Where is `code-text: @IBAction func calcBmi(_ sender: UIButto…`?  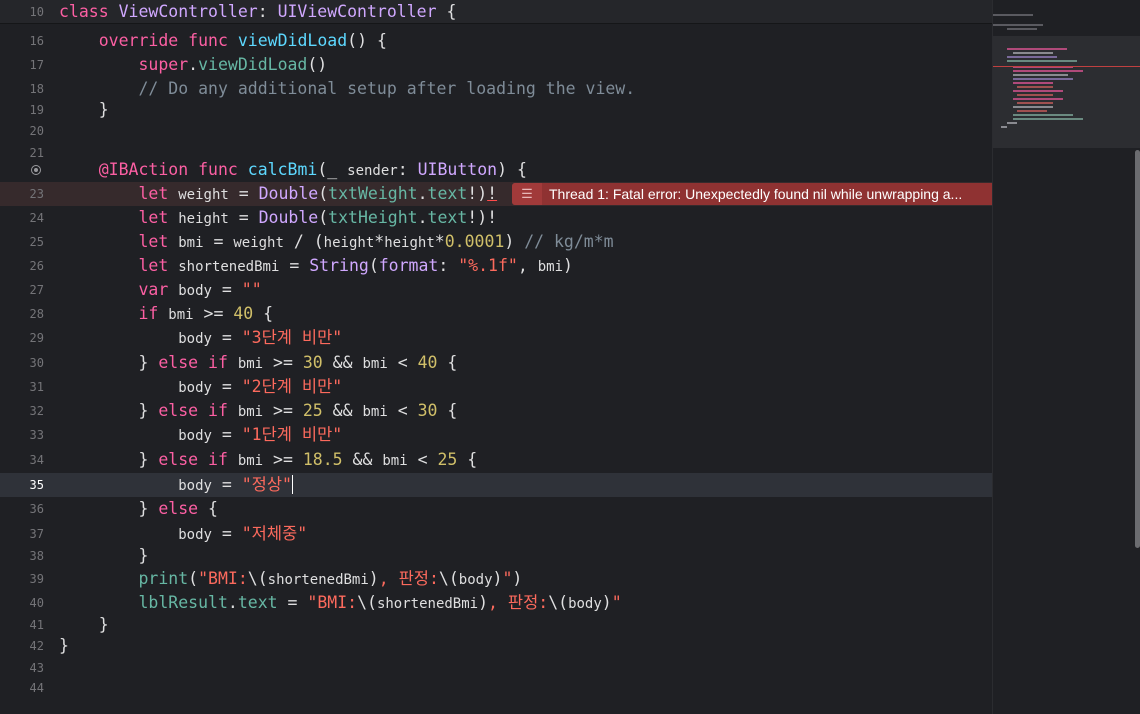 code-text: @IBAction func calcBmi(_ sender: UIButto… is located at coordinates (312, 169).